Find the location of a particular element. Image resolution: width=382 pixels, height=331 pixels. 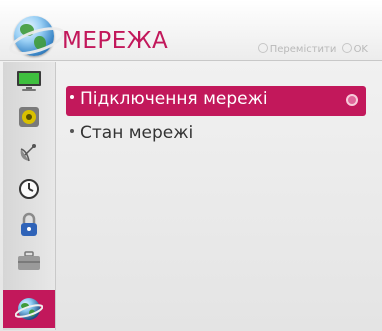

globe-icon is located at coordinates (29, 309).